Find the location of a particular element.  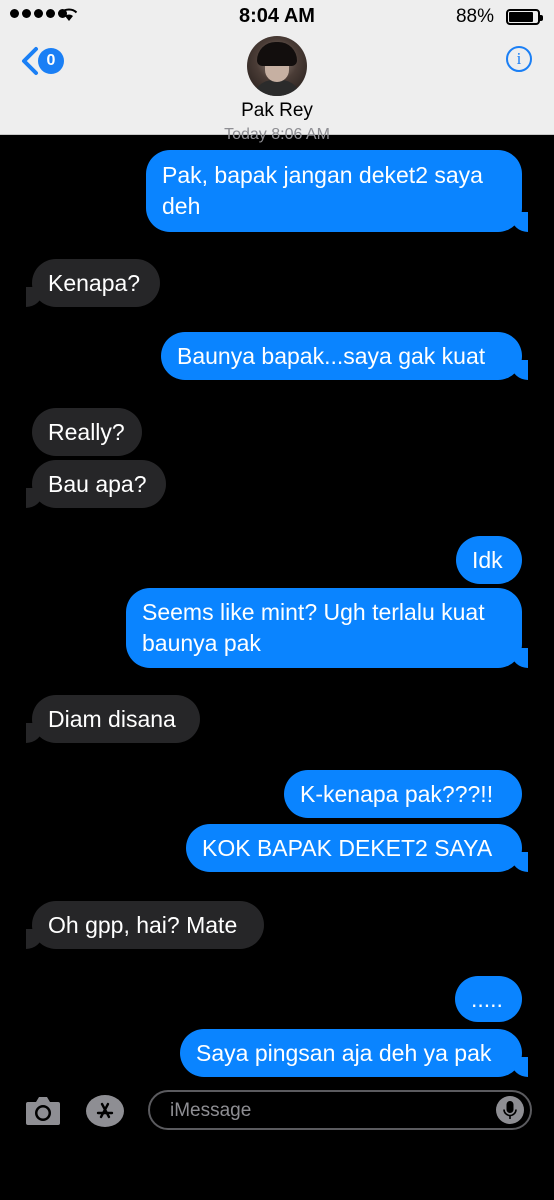

battery-percentage: 88% is located at coordinates (474, 16).